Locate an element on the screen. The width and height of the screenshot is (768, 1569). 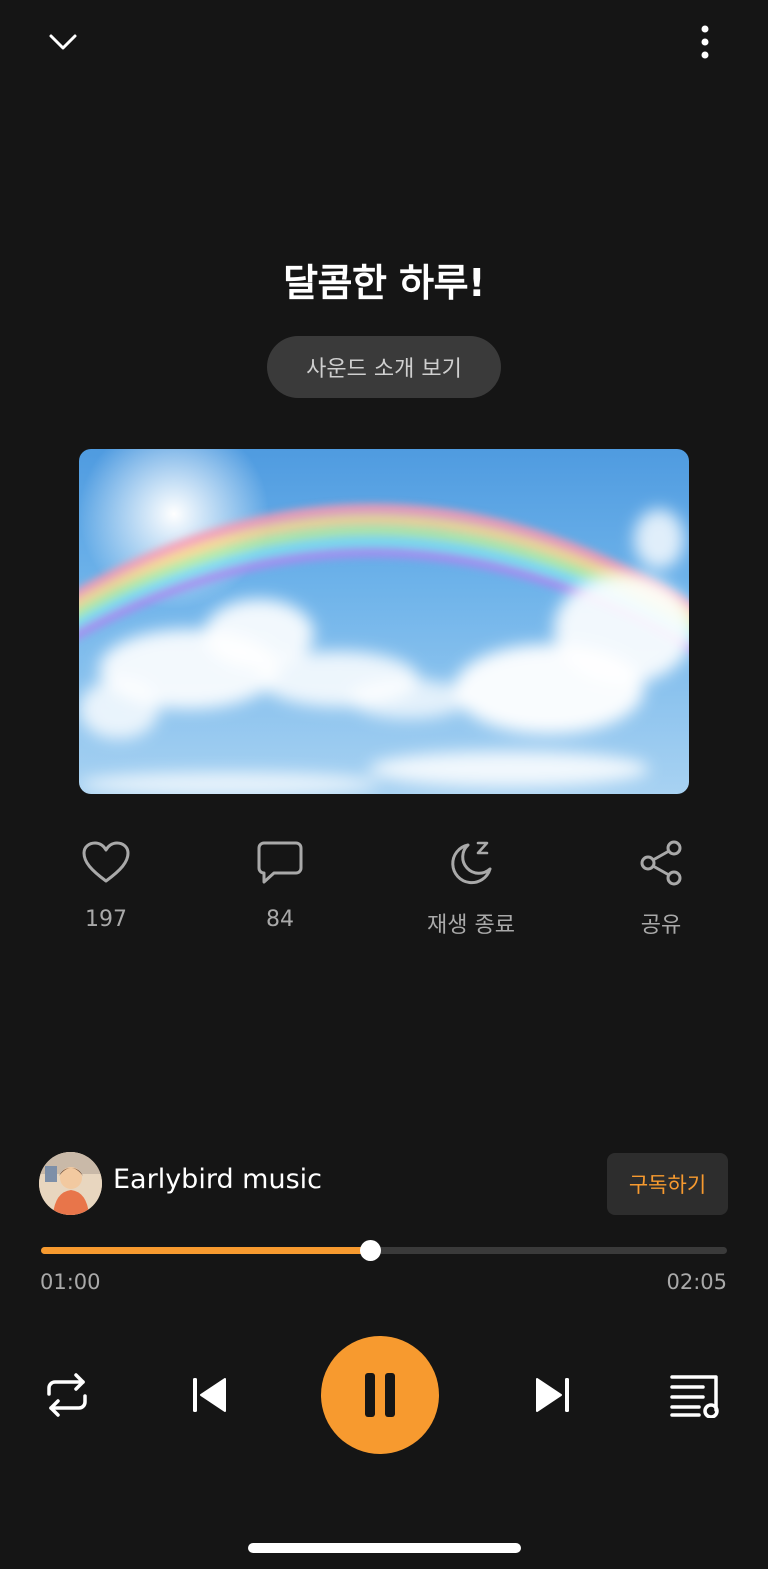
share-icon is located at coordinates (661, 863).